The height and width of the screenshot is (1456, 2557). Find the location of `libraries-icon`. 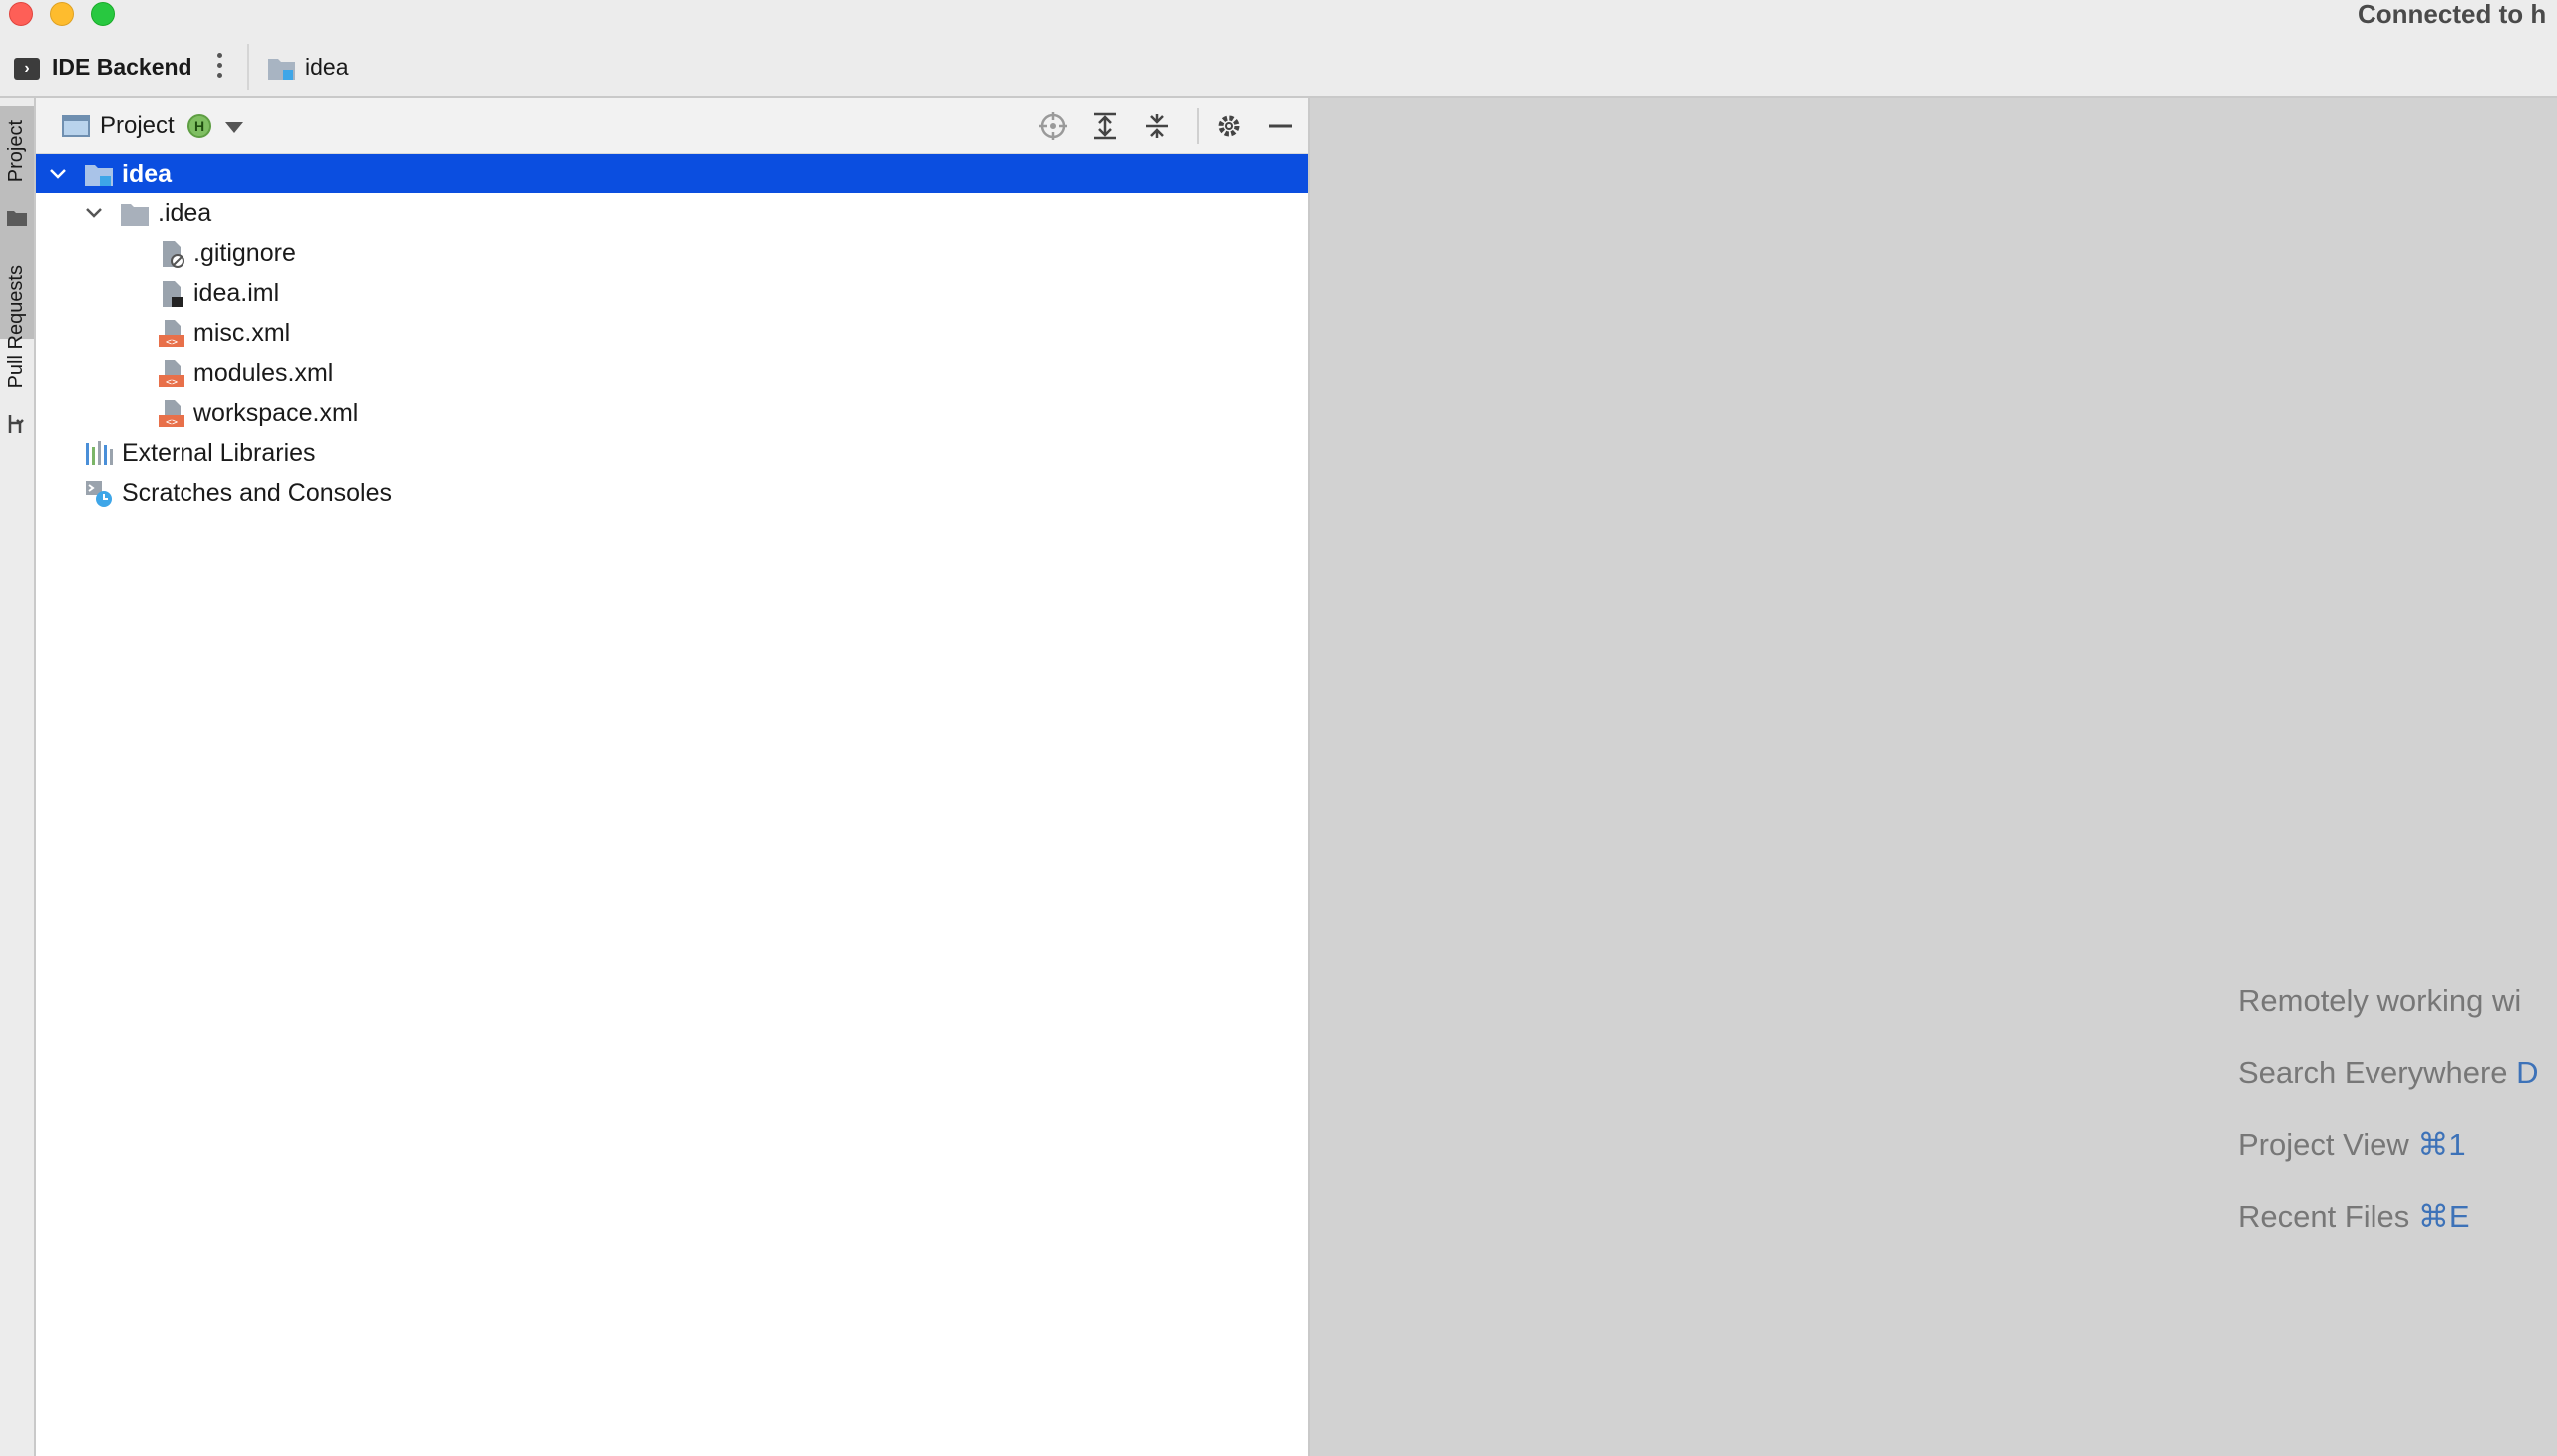

libraries-icon is located at coordinates (99, 453).